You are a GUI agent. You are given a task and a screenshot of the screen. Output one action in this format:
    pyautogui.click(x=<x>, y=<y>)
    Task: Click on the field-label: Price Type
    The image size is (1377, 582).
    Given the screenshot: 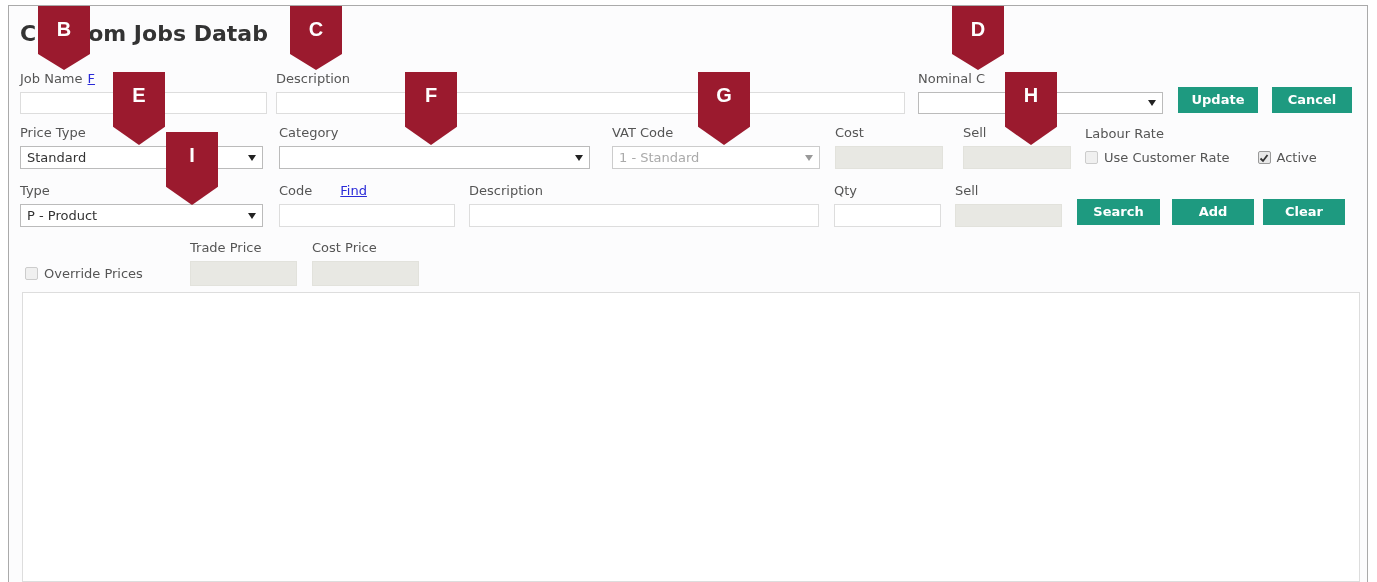 What is the action you would take?
    pyautogui.click(x=53, y=133)
    